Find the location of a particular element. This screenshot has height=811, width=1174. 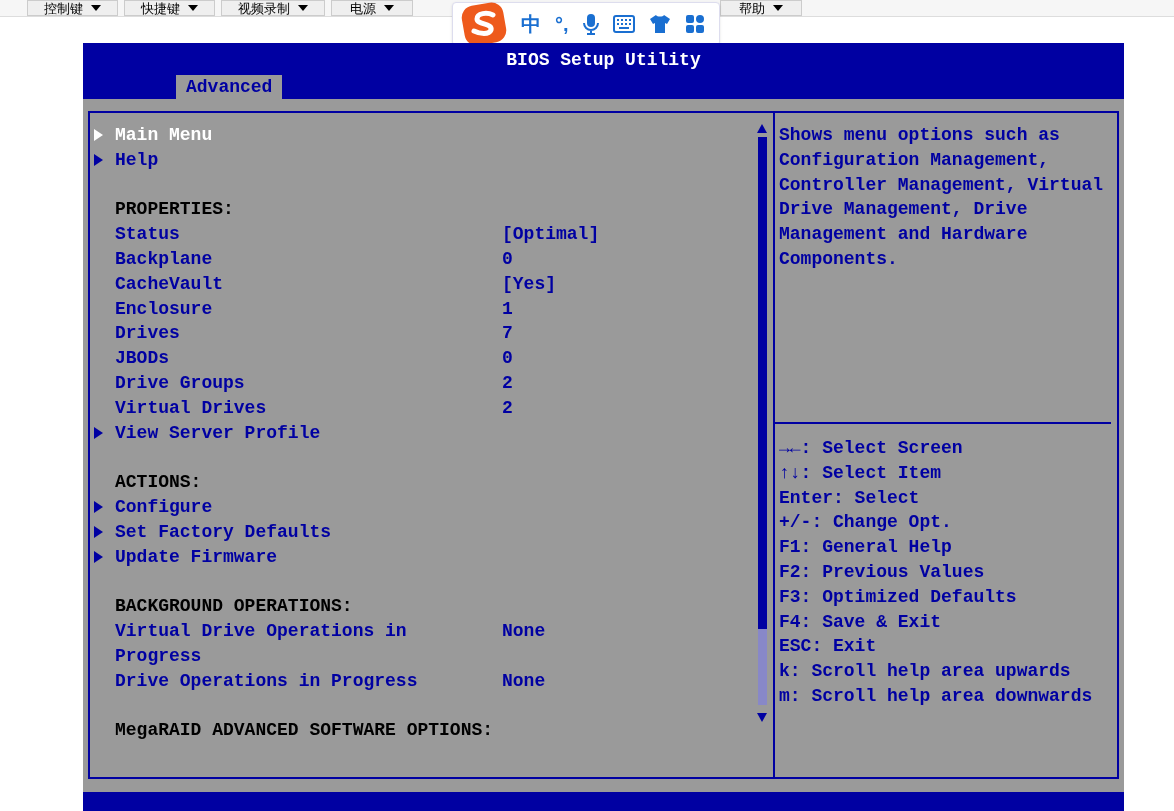

help-description: Shows menu options such as Configuration Management, Controller Management, Virtual Drive Management, Drive Management and Hardware Components. is located at coordinates (942, 197).